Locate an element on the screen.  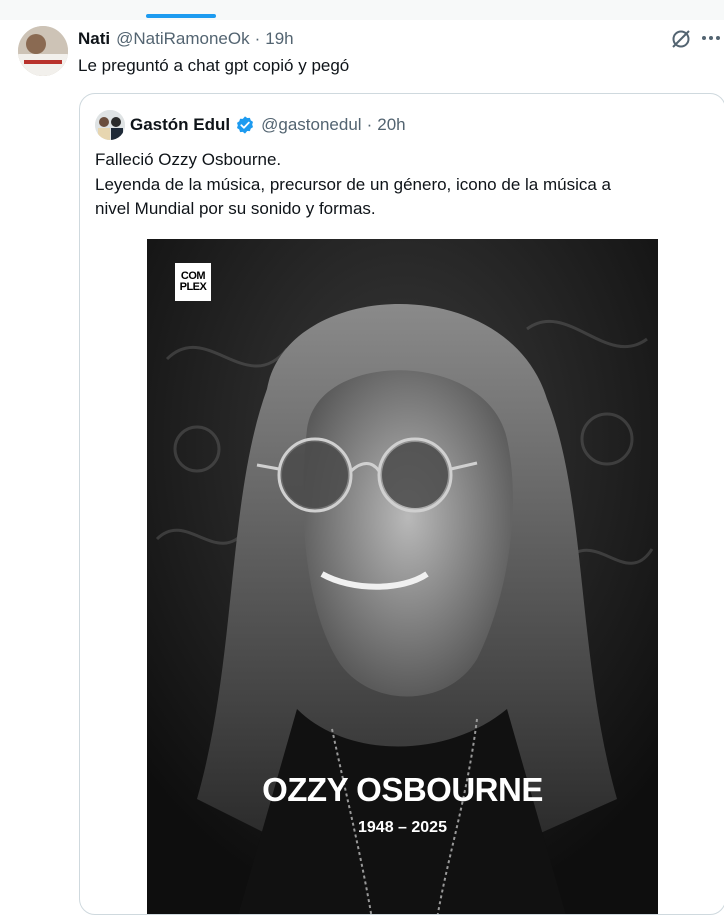
image-years-text: 1948 – 2025 is located at coordinates (402, 827).